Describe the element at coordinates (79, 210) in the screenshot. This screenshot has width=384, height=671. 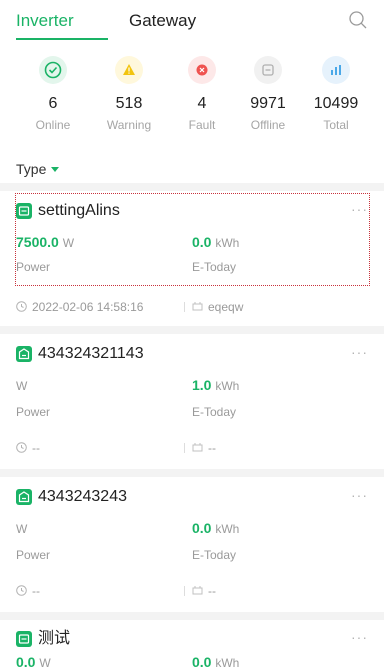
I see `device-name: settingAlins` at that location.